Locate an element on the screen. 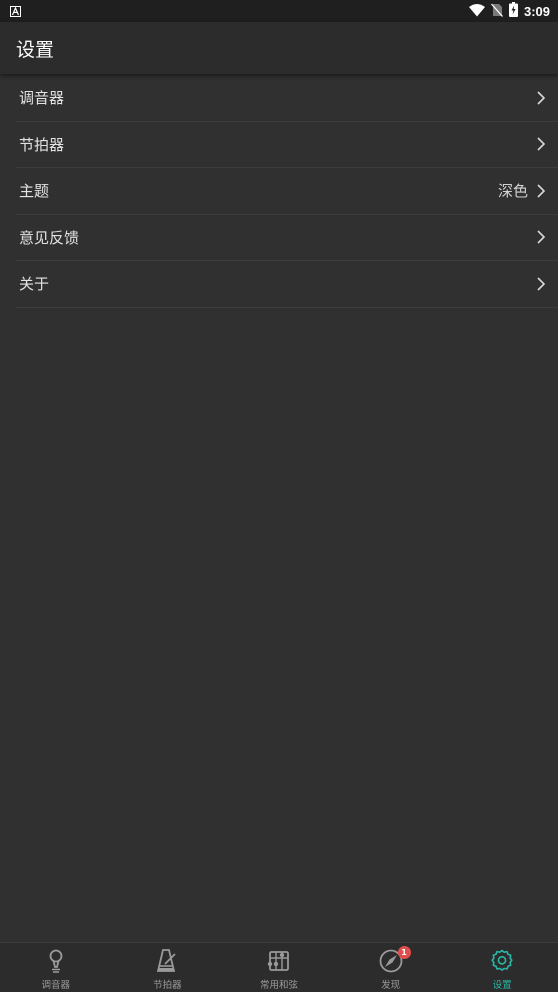 This screenshot has width=558, height=992. bottom-nav: 调音器 节拍器 常用和弦 1 发现 设置 is located at coordinates (279, 967).